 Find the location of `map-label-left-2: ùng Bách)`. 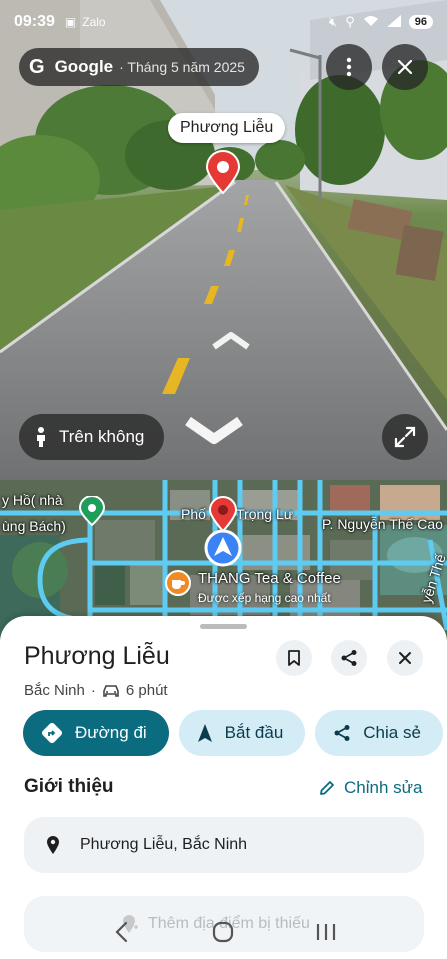

map-label-left-2: ùng Bách) is located at coordinates (34, 526).